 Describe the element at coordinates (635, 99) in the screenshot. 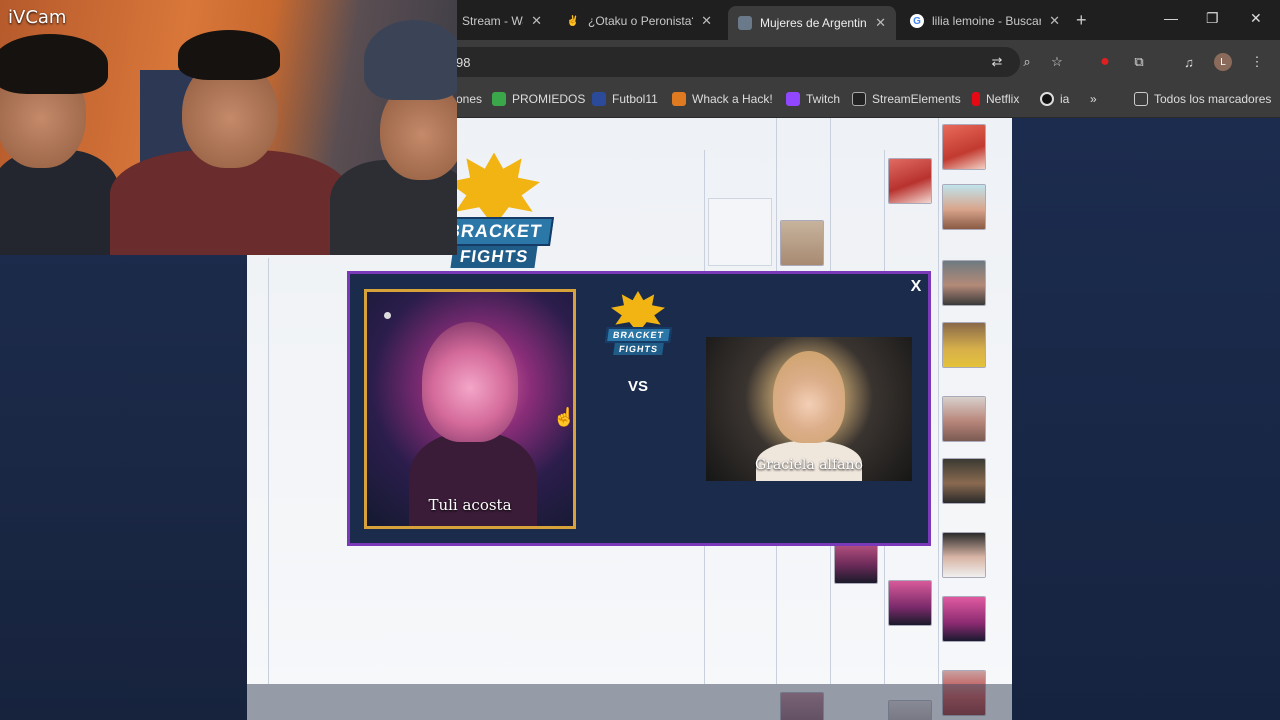

I see `bookmark-label: Futbol11` at that location.